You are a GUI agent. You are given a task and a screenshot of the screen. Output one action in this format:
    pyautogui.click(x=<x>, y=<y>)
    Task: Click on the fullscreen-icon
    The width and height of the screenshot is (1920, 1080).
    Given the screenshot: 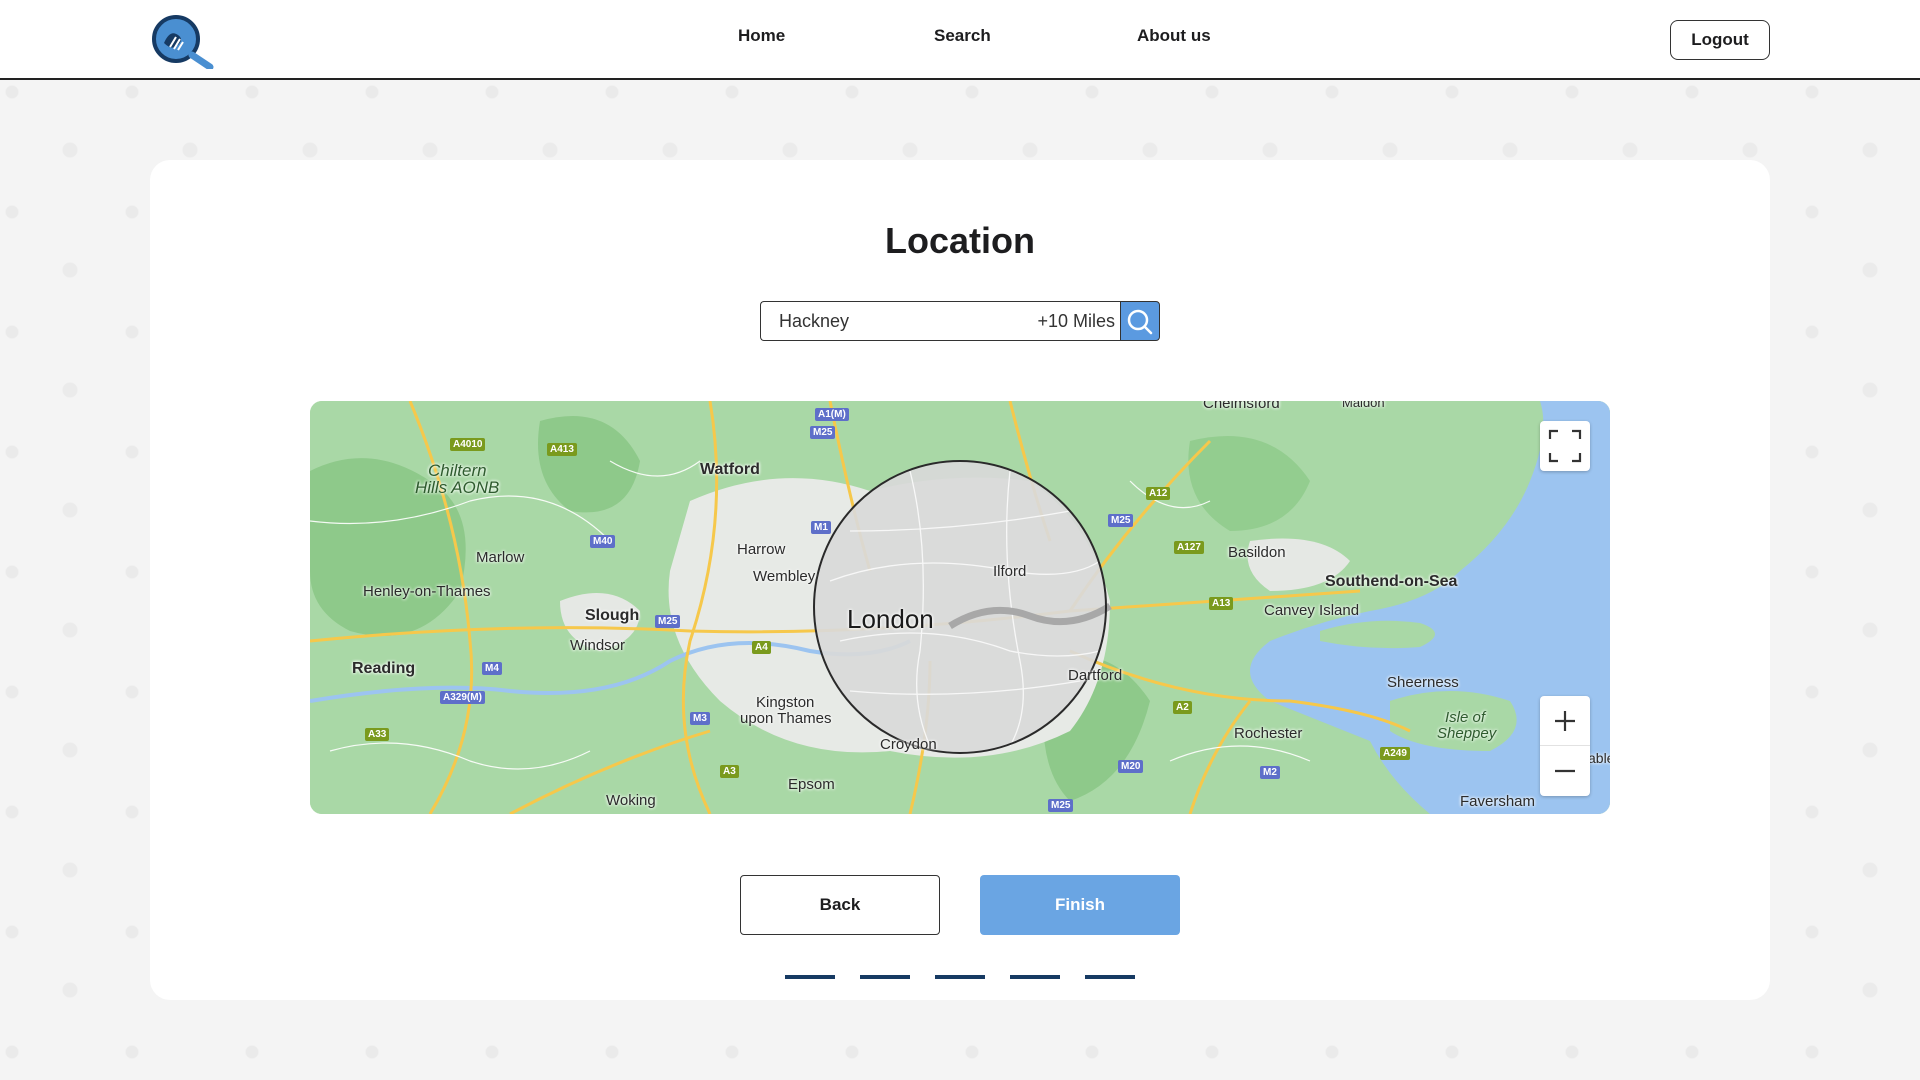 What is the action you would take?
    pyautogui.click(x=1565, y=446)
    